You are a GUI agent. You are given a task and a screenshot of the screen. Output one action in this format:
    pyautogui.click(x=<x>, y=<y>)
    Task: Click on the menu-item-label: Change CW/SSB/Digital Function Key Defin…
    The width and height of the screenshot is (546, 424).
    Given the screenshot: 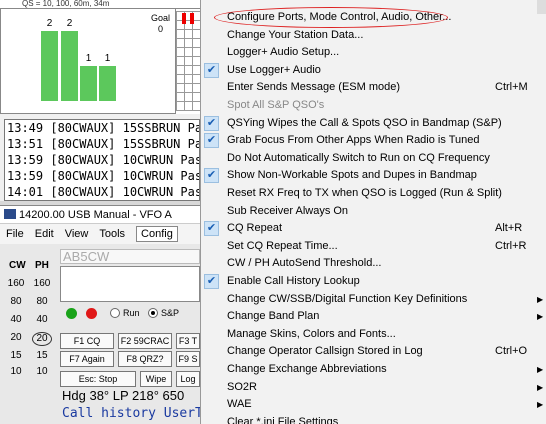 What is the action you would take?
    pyautogui.click(x=347, y=299)
    